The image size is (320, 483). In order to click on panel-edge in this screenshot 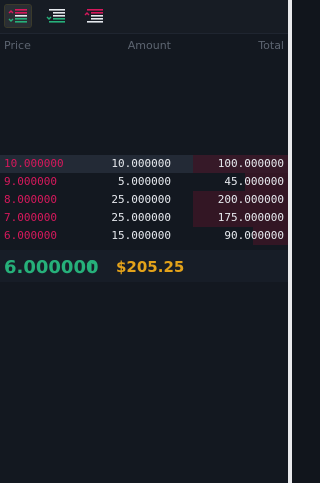, I will do `click(290, 241)`.